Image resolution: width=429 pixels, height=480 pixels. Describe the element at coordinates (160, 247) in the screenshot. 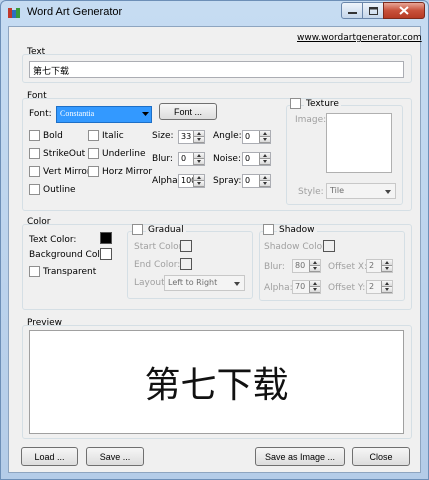

I see `start-color-label: Start Color:` at that location.